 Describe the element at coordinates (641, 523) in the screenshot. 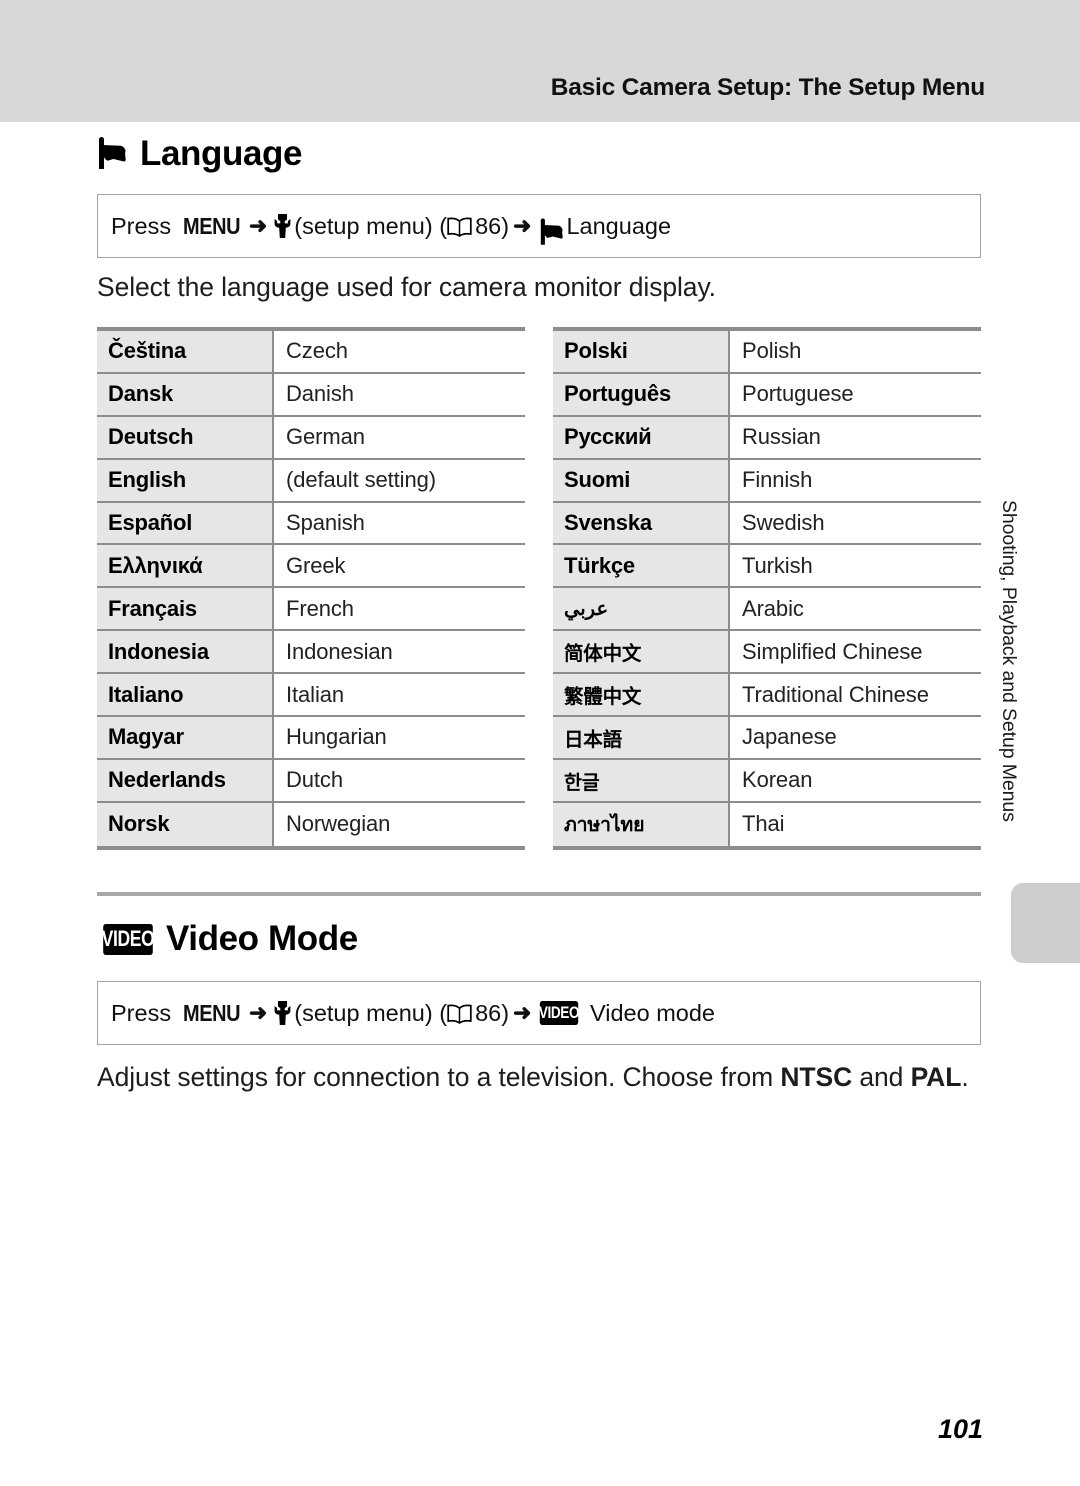

I see `language-native-name: Svenska` at that location.